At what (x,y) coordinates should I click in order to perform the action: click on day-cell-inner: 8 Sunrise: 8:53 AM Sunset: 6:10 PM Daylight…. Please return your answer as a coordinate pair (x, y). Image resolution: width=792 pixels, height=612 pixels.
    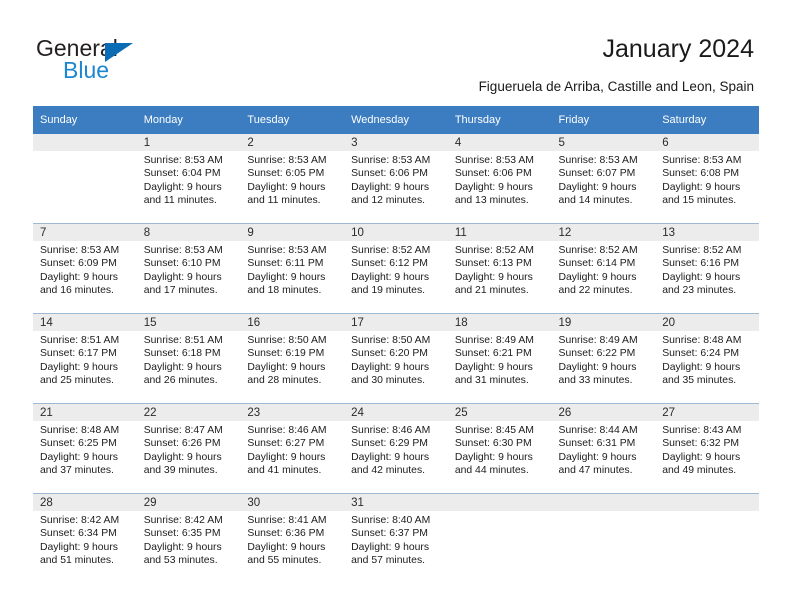
    Looking at the image, I should click on (188, 268).